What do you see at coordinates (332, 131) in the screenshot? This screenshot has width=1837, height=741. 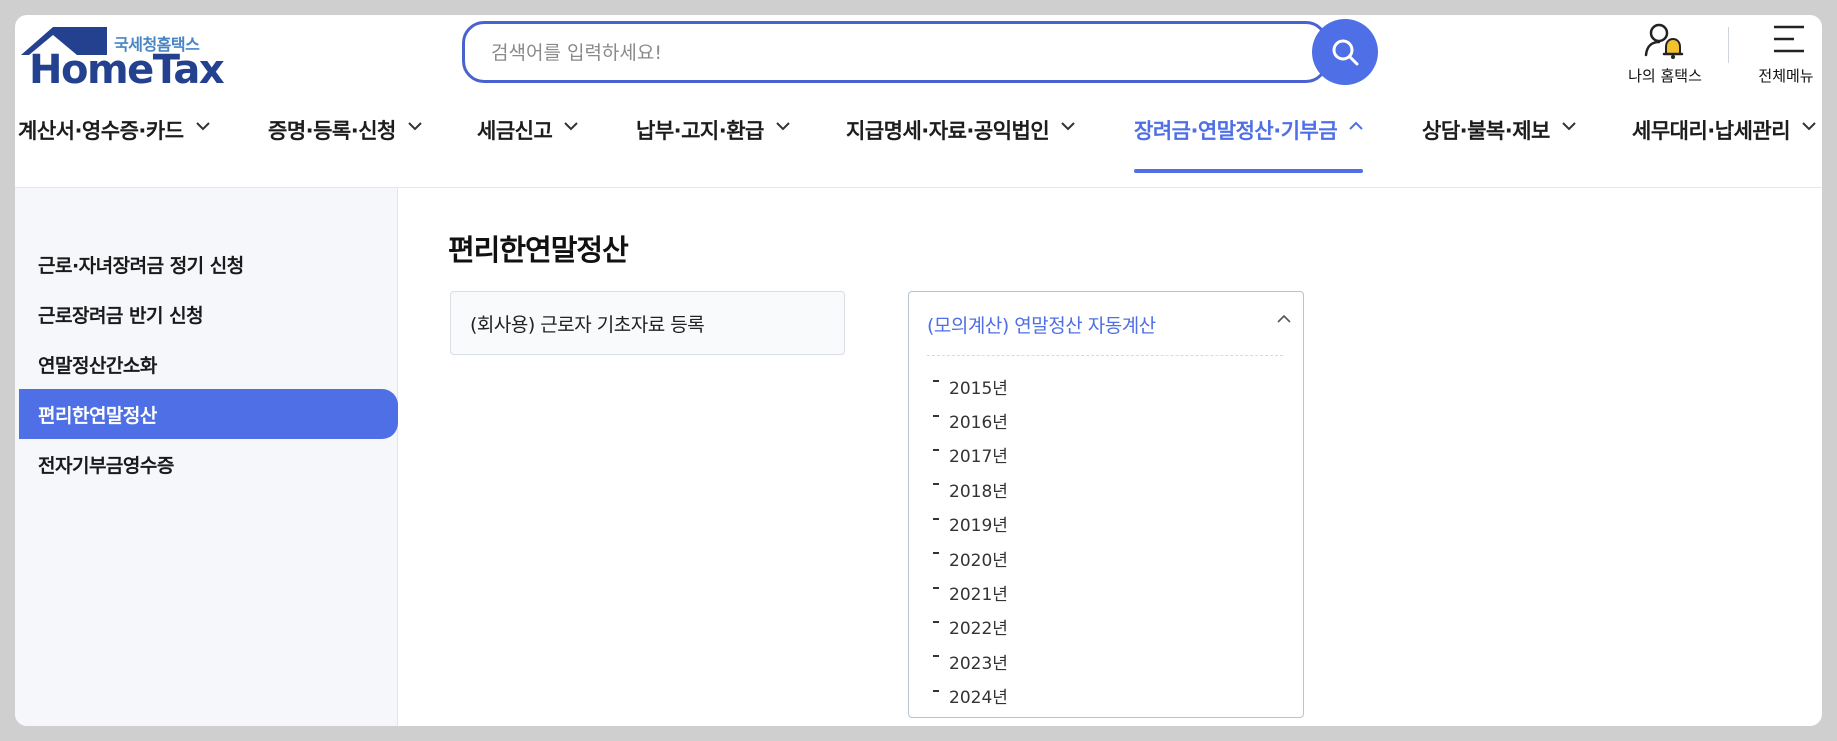 I see `nav-item-label: 증명·등록·신청` at bounding box center [332, 131].